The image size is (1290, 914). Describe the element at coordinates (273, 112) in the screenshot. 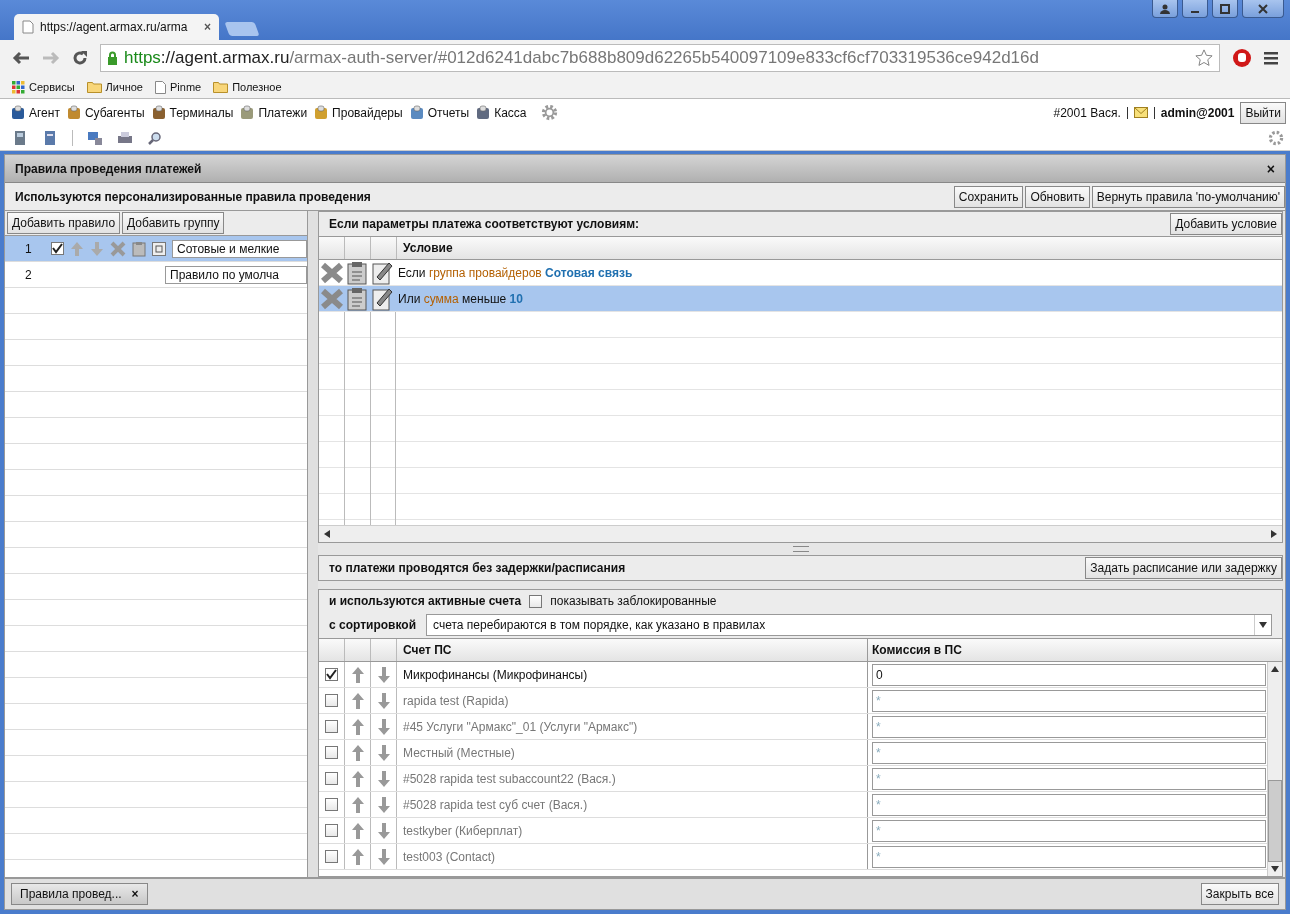

I see `nav-menu-item: Платежи` at that location.